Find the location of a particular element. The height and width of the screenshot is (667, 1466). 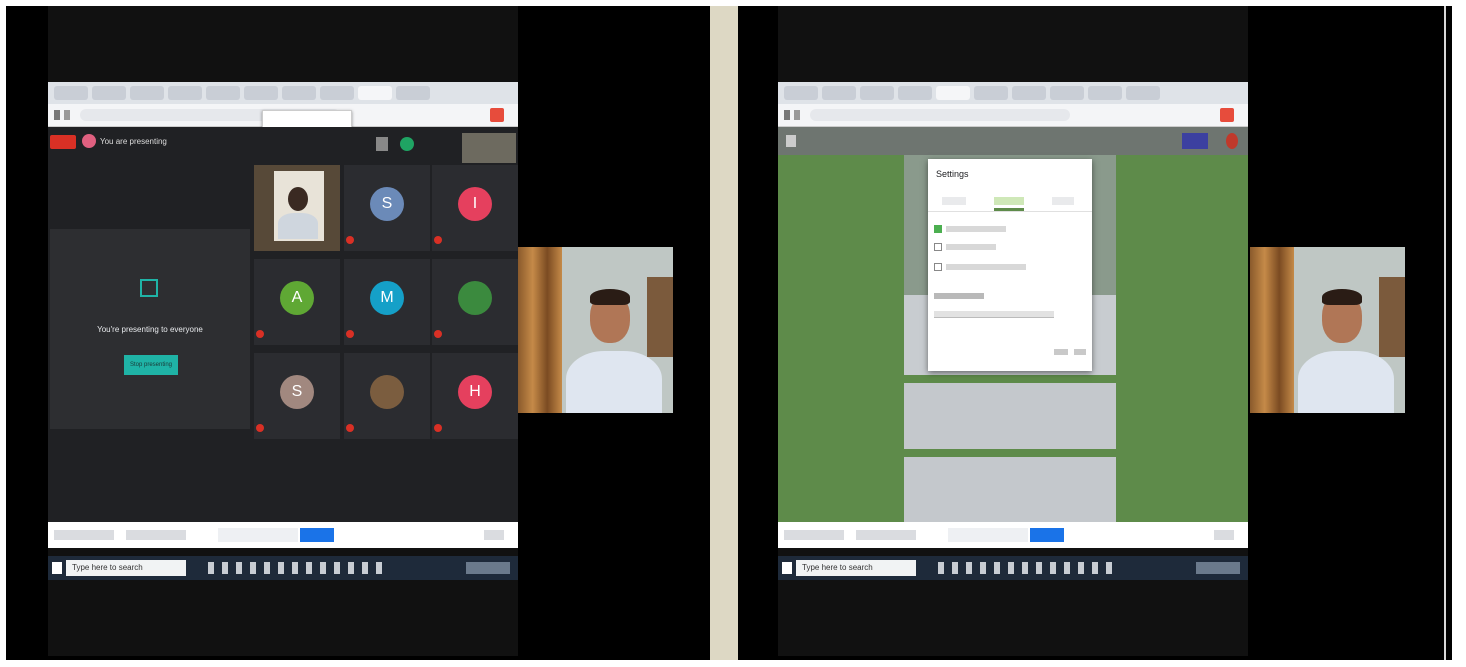

checkbox-checked is located at coordinates (938, 229).